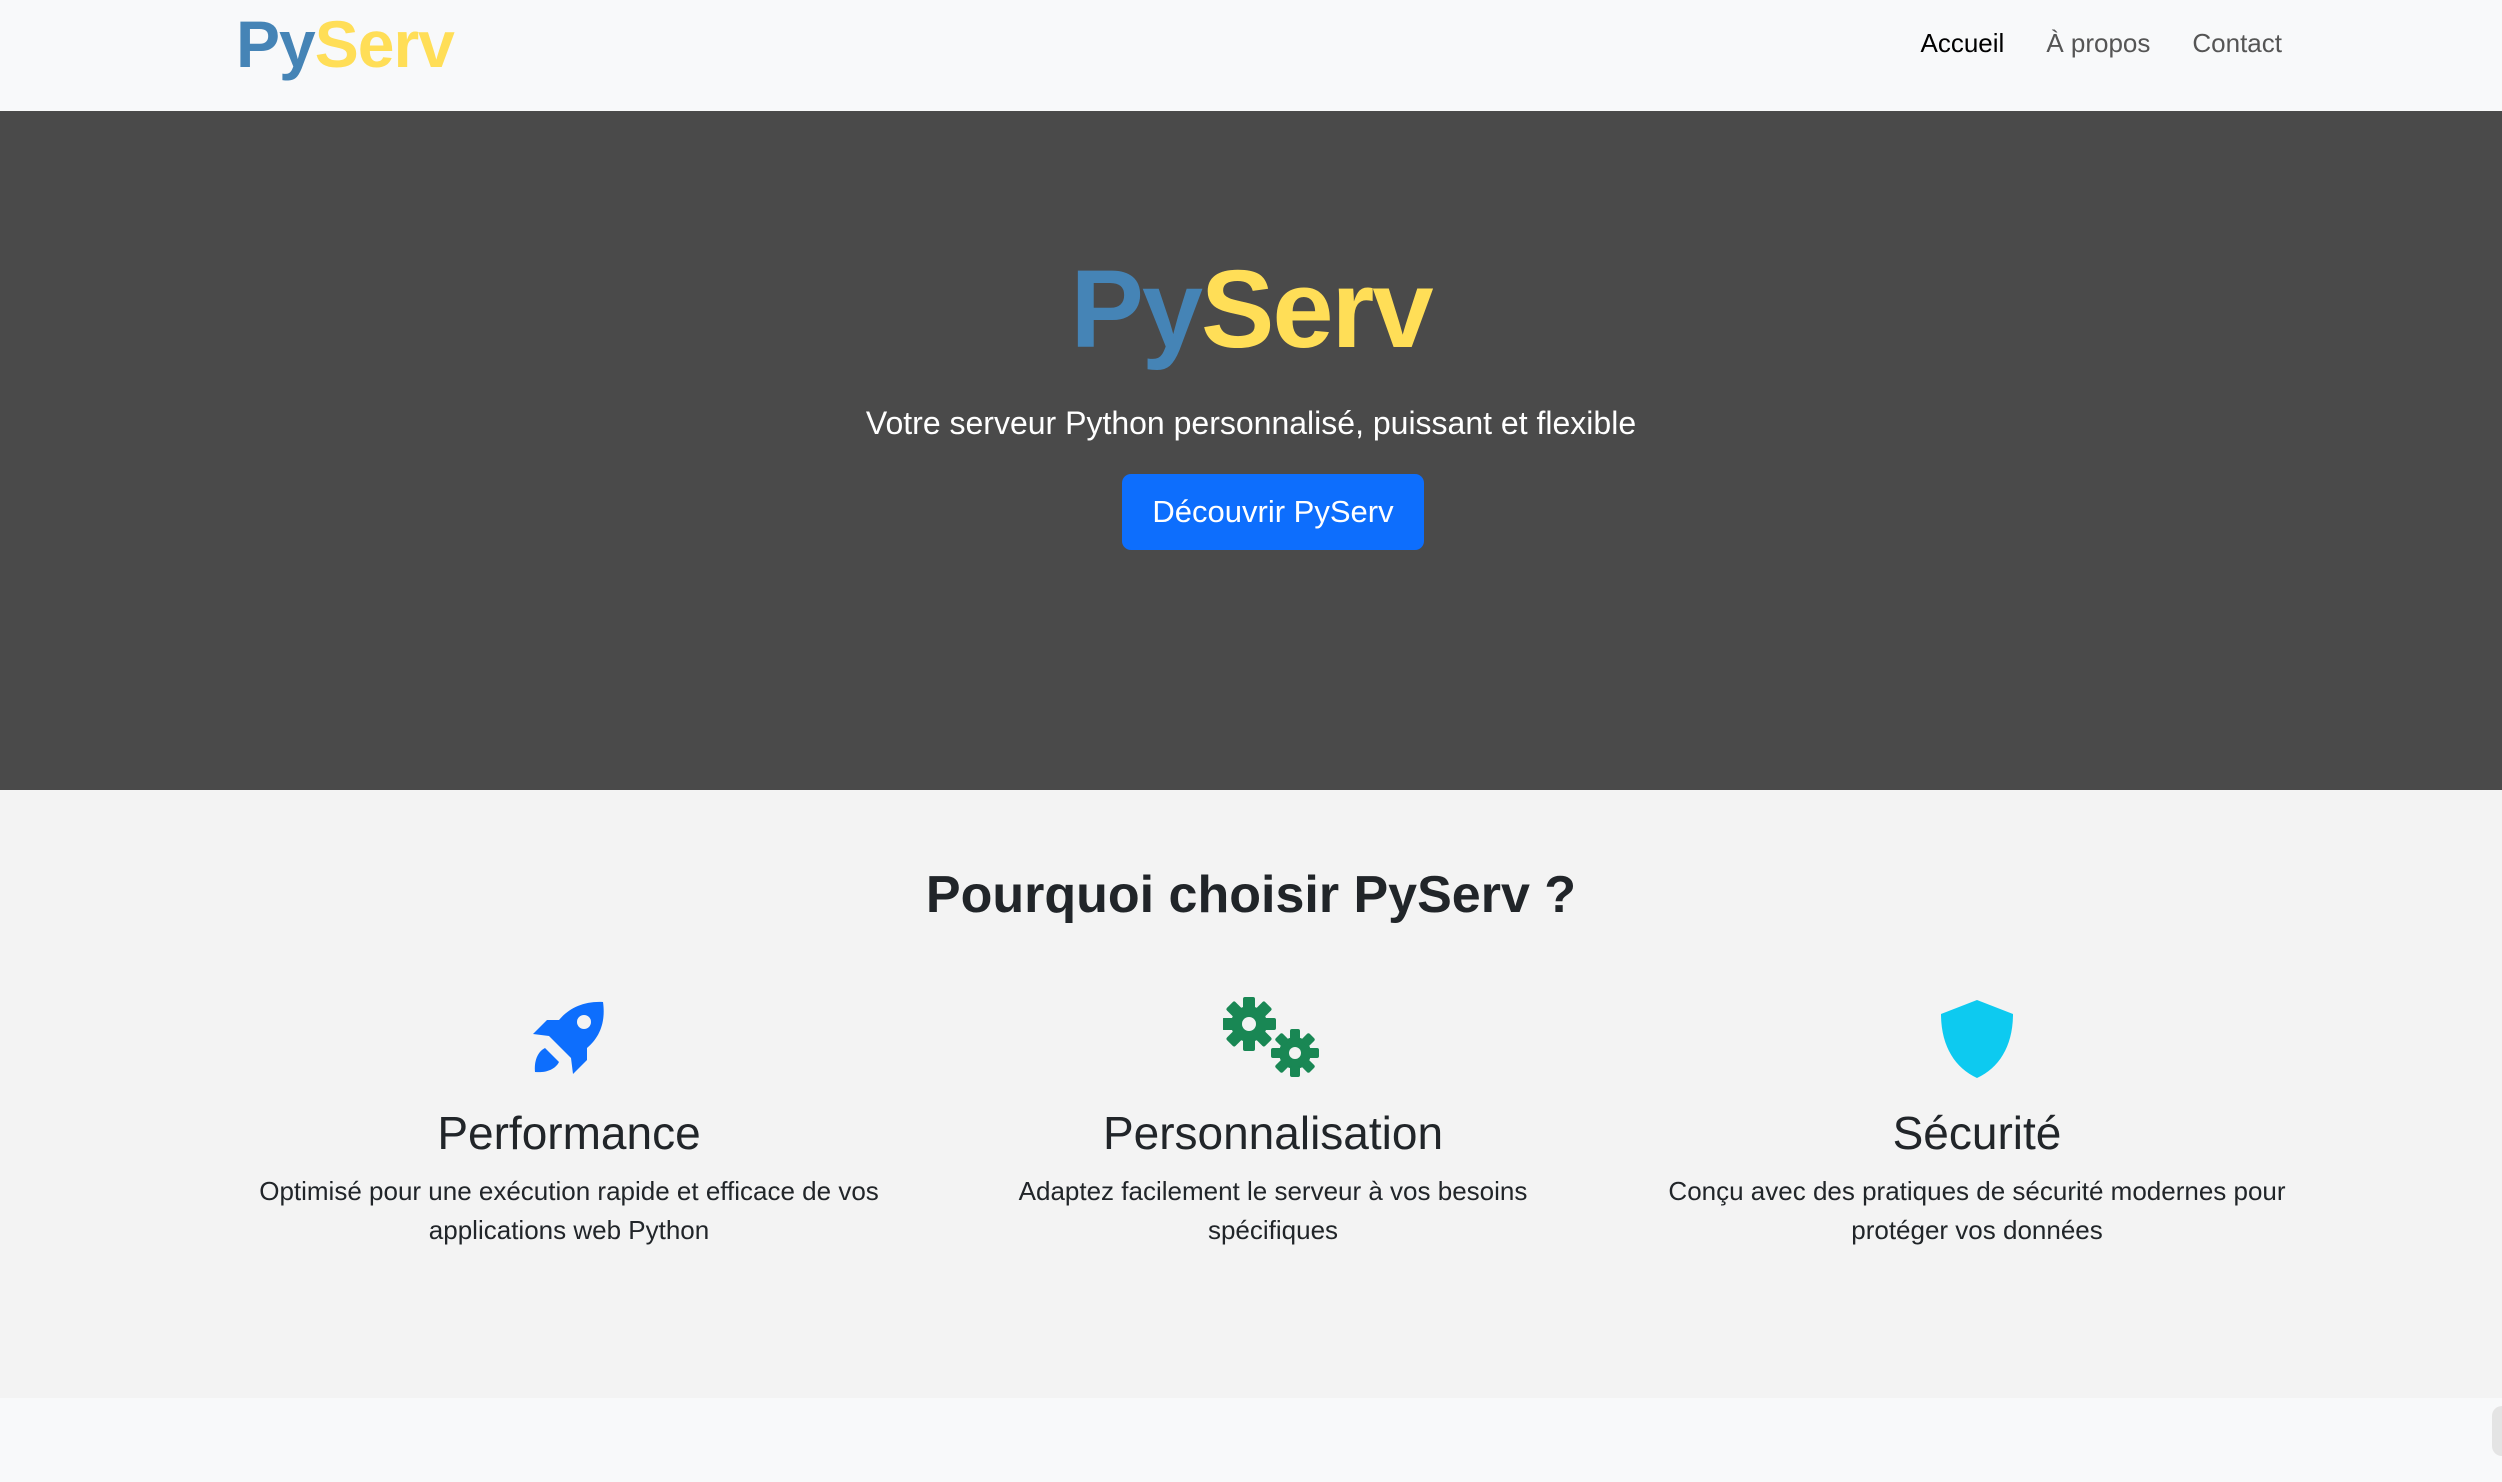  What do you see at coordinates (1977, 1133) in the screenshot?
I see `feature-title-securite: Sécurité` at bounding box center [1977, 1133].